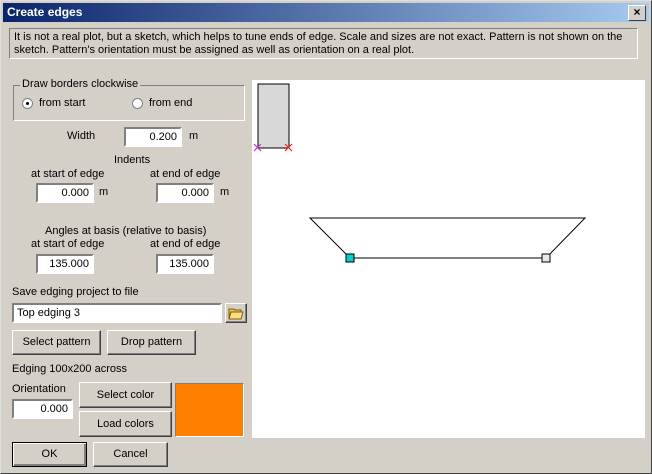 This screenshot has height=474, width=652. I want to click on indent-end-input: 0.000, so click(185, 193).